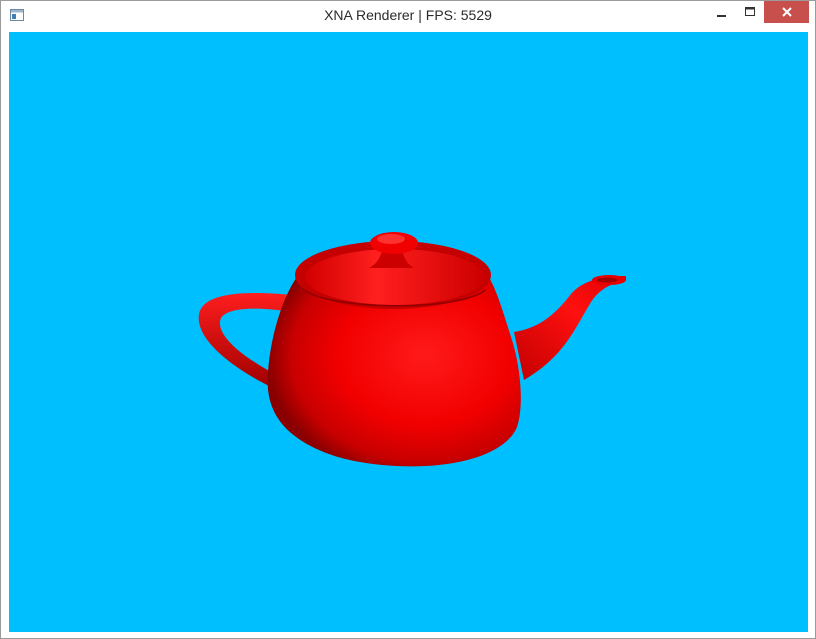  I want to click on title-bar: XNA Renderer | FPS: 5529, so click(408, 16).